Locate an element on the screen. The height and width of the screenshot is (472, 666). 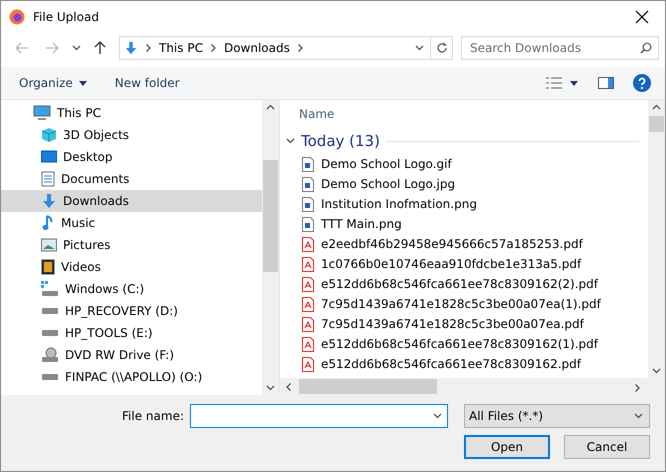
nav-item: Pictures is located at coordinates (131, 245).